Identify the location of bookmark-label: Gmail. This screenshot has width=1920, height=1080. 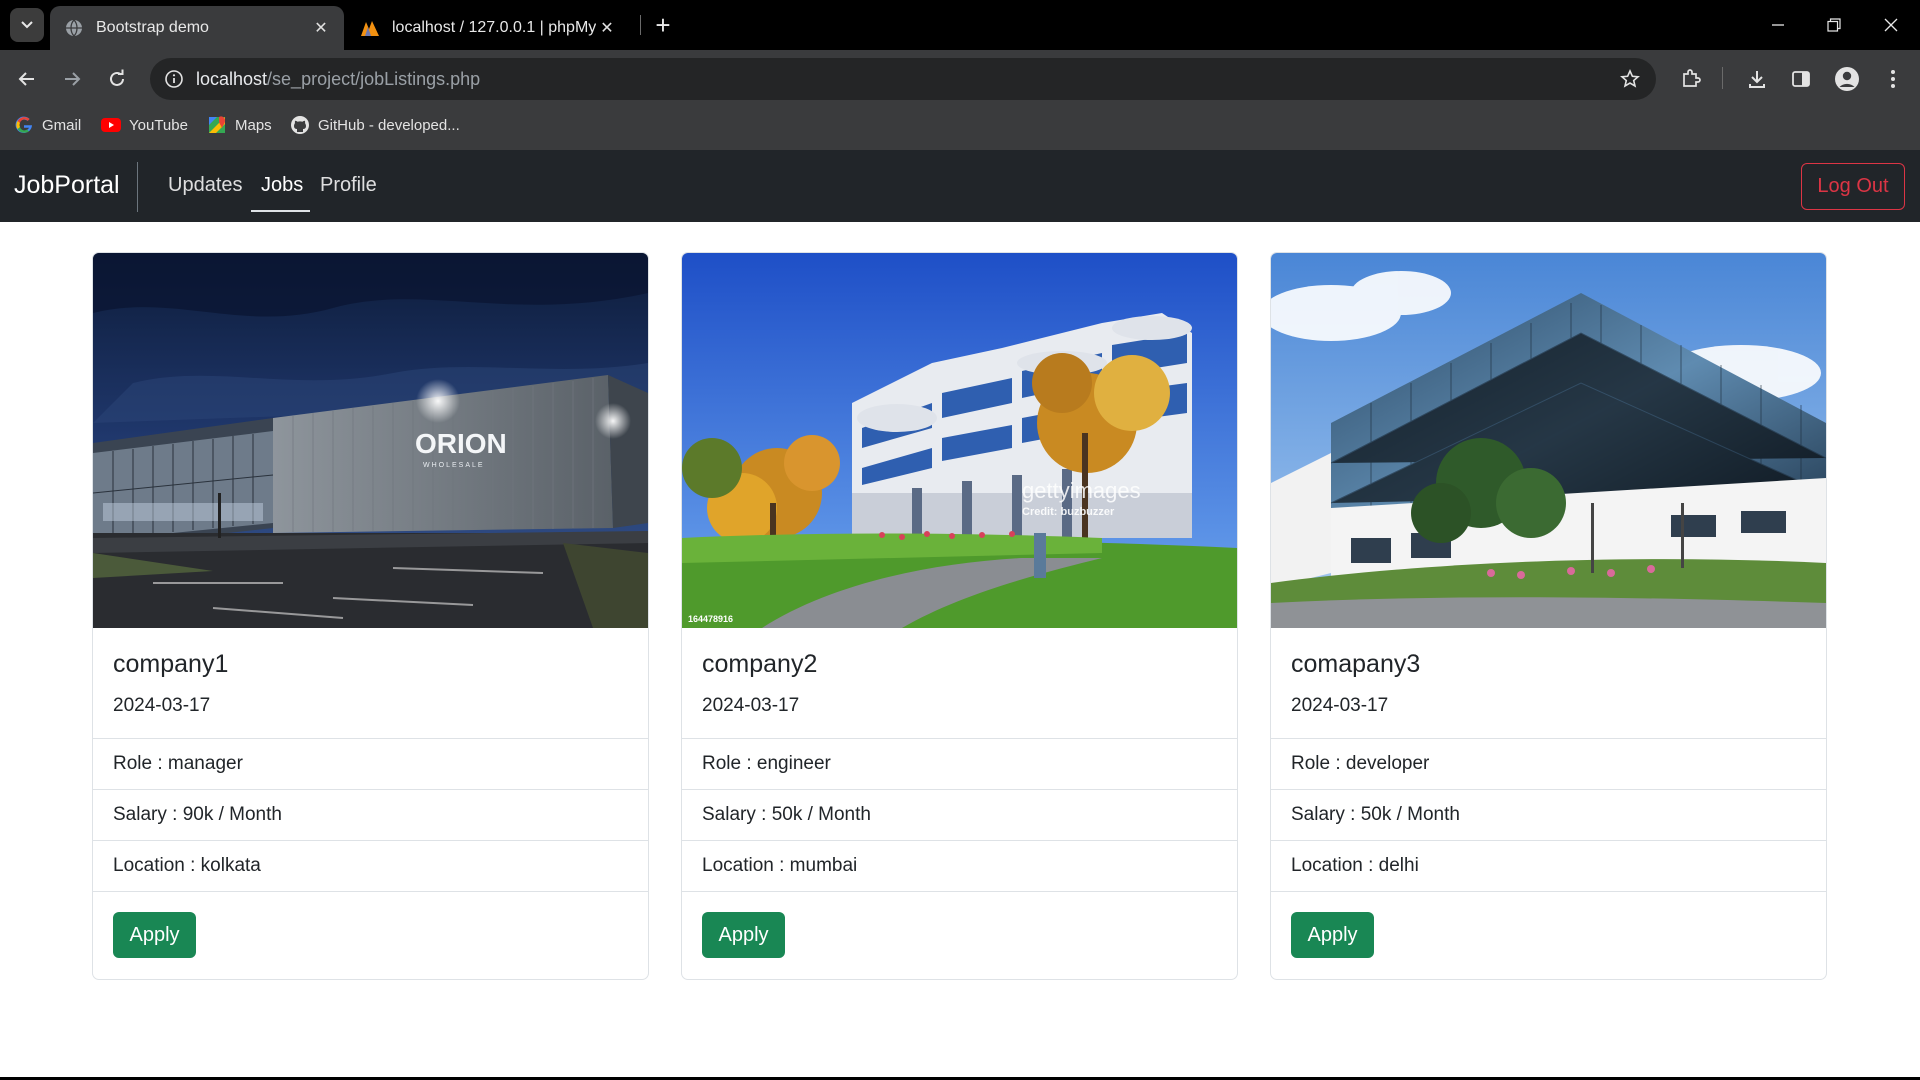
(62, 125).